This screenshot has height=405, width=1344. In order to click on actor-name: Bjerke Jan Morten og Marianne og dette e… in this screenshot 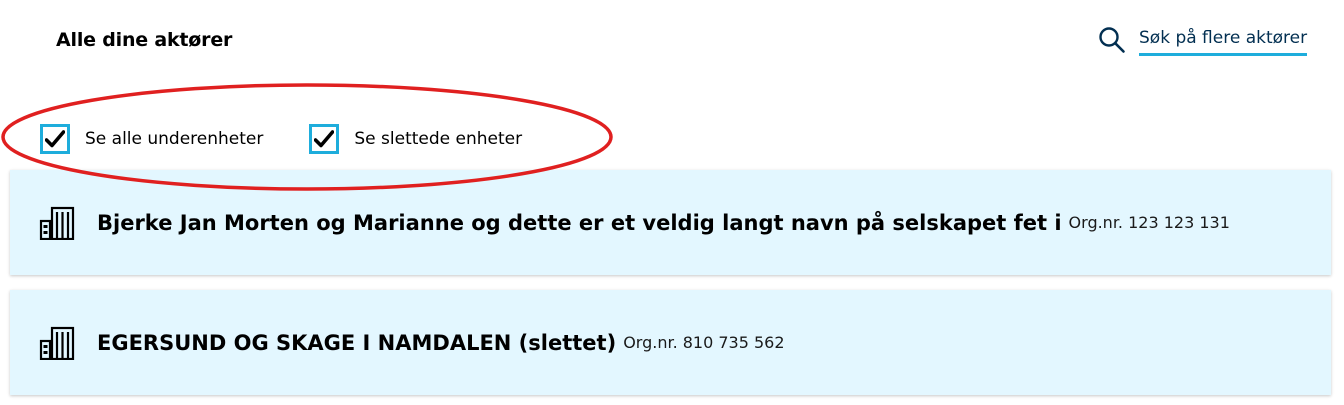, I will do `click(579, 222)`.